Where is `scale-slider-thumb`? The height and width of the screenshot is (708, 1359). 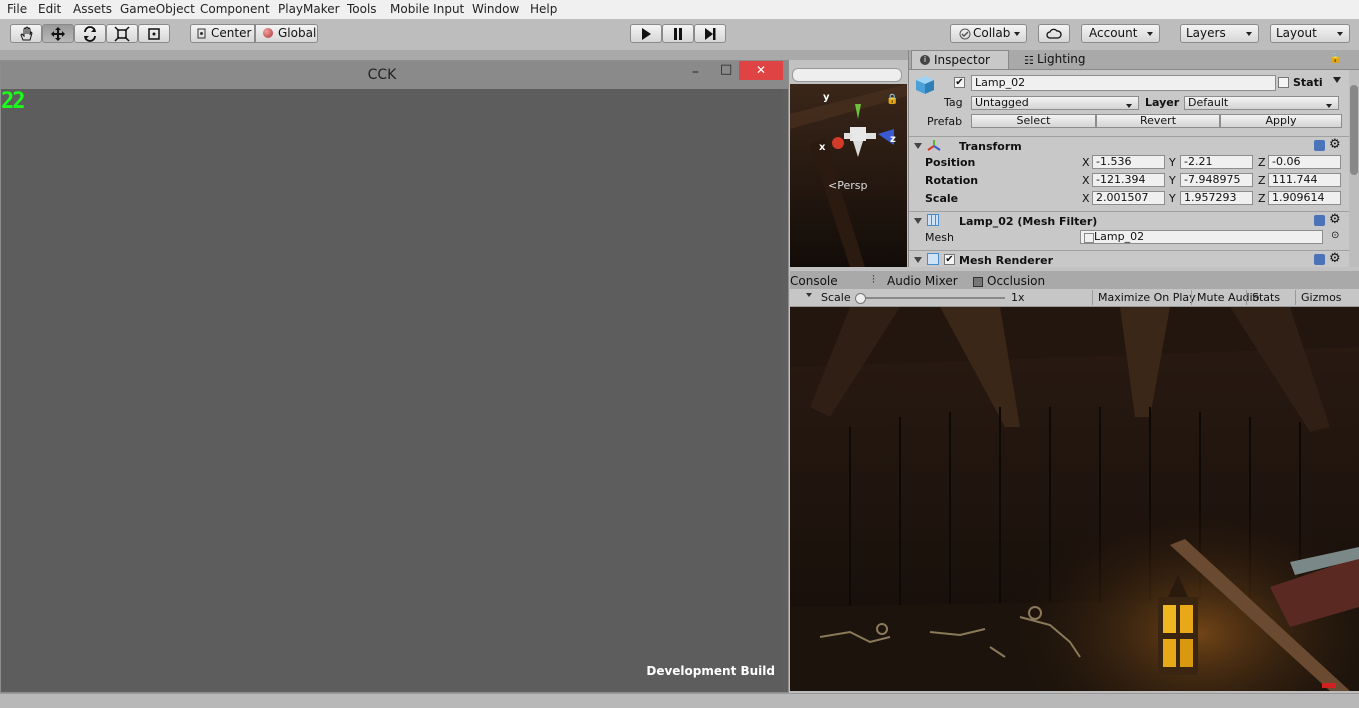 scale-slider-thumb is located at coordinates (860, 298).